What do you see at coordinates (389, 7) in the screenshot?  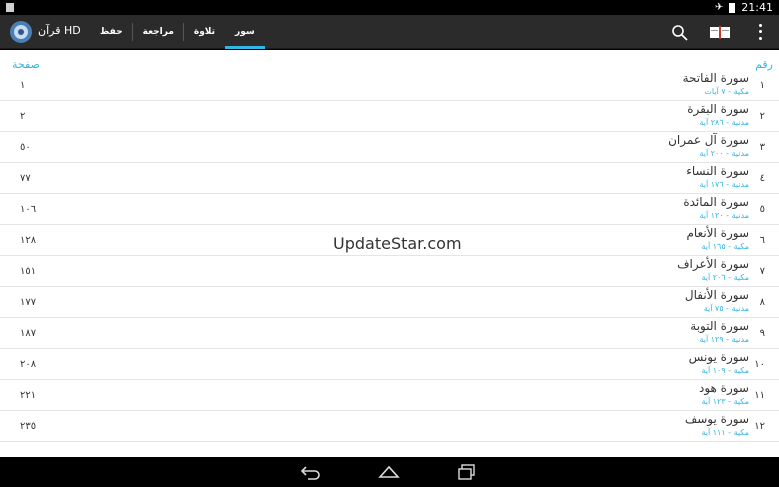 I see `status-bar: ✈ 21:41` at bounding box center [389, 7].